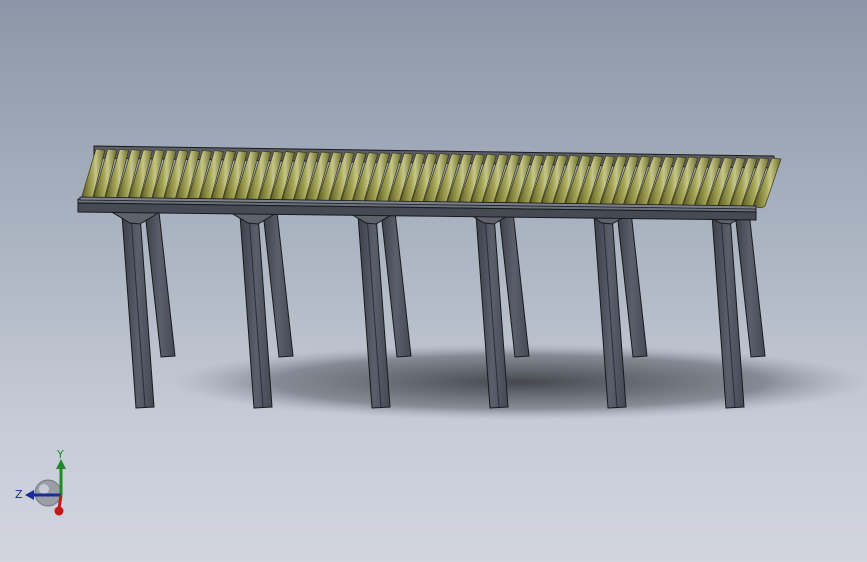 The image size is (867, 562). Describe the element at coordinates (44, 489) in the screenshot. I see `triad-sphere-highlight` at that location.